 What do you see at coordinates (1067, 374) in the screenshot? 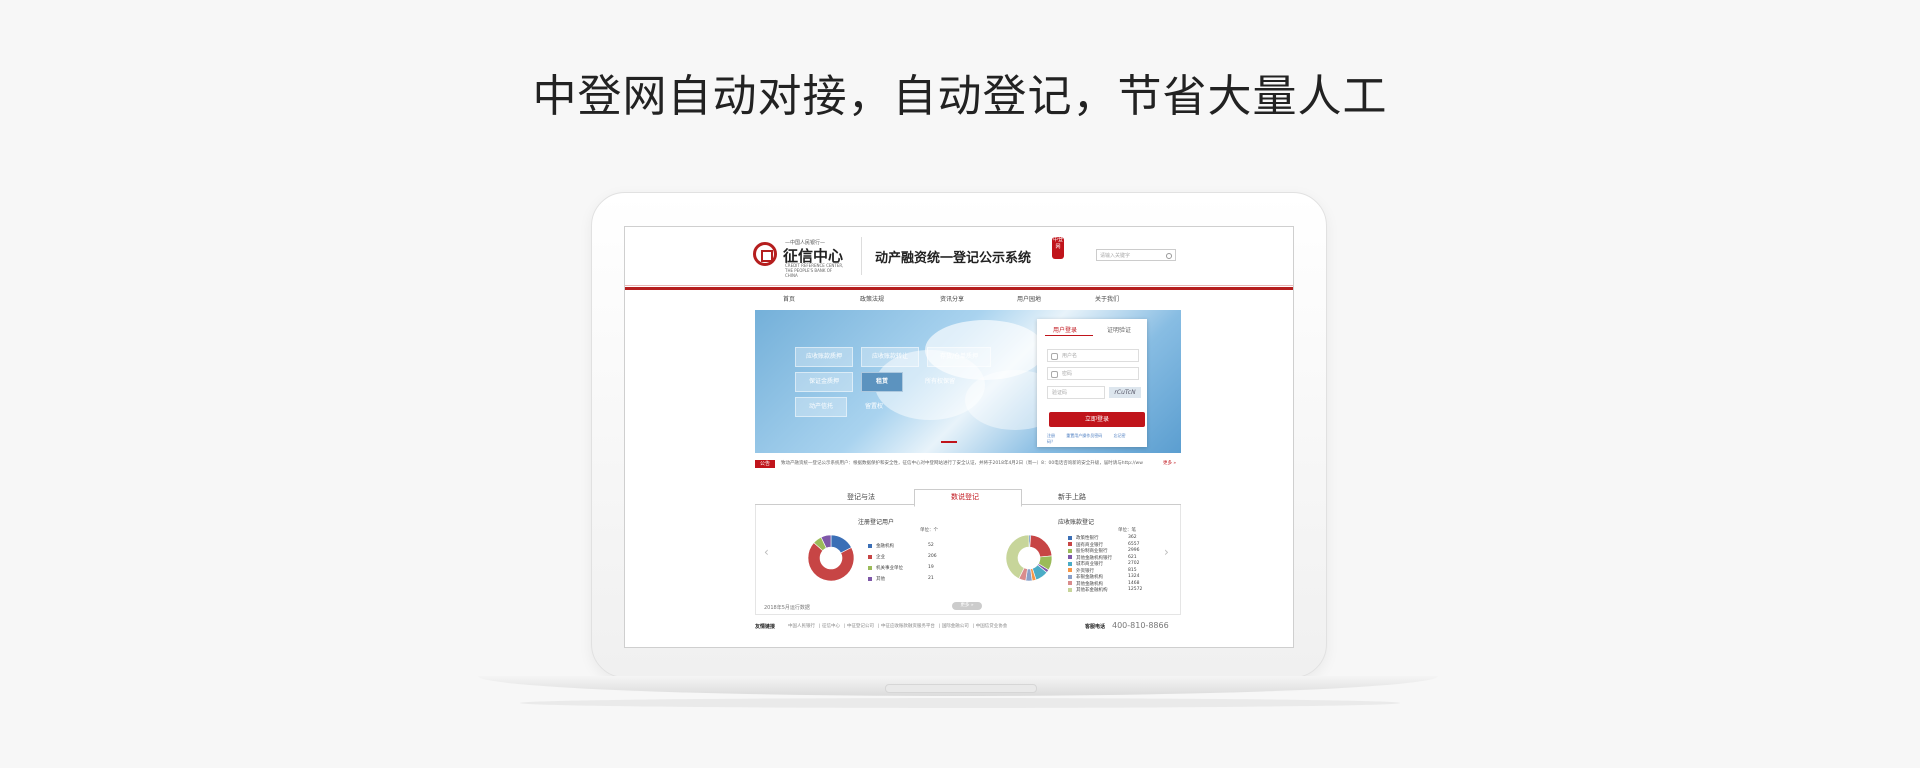
I see `password-placeholder: 密码` at bounding box center [1067, 374].